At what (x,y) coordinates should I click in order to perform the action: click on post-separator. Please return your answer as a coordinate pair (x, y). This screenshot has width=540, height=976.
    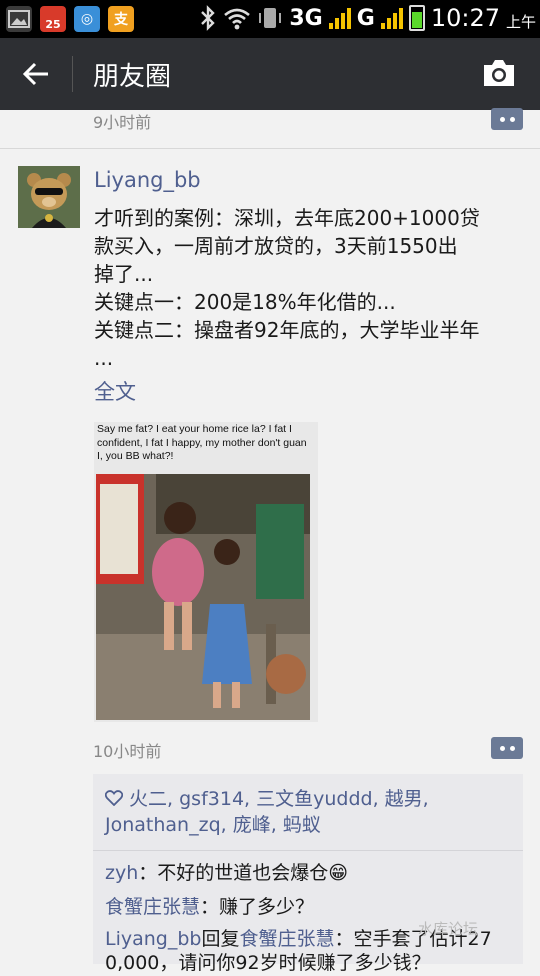
    Looking at the image, I should click on (270, 148).